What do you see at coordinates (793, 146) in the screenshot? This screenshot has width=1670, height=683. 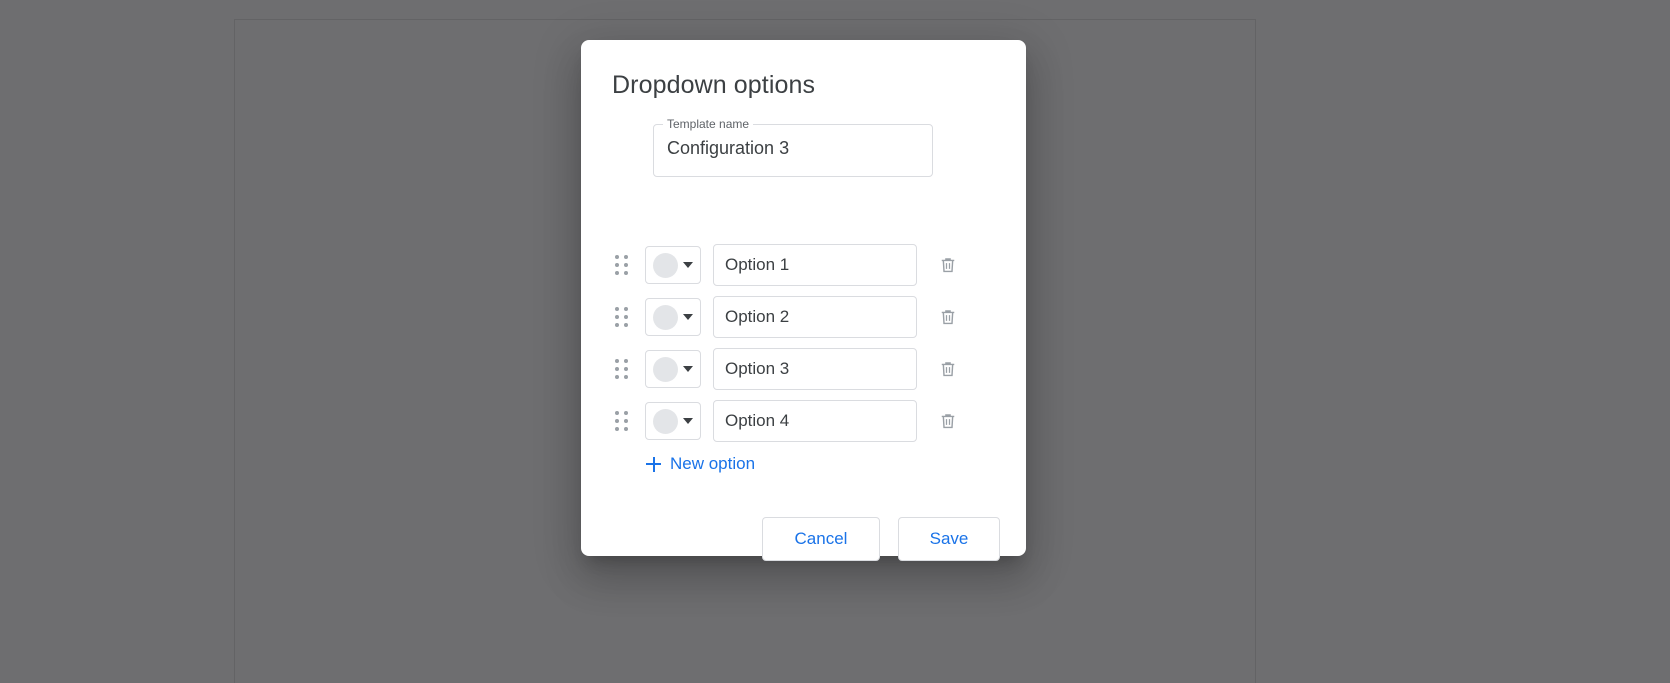 I see `template-name-field: Template name Configuration 3` at bounding box center [793, 146].